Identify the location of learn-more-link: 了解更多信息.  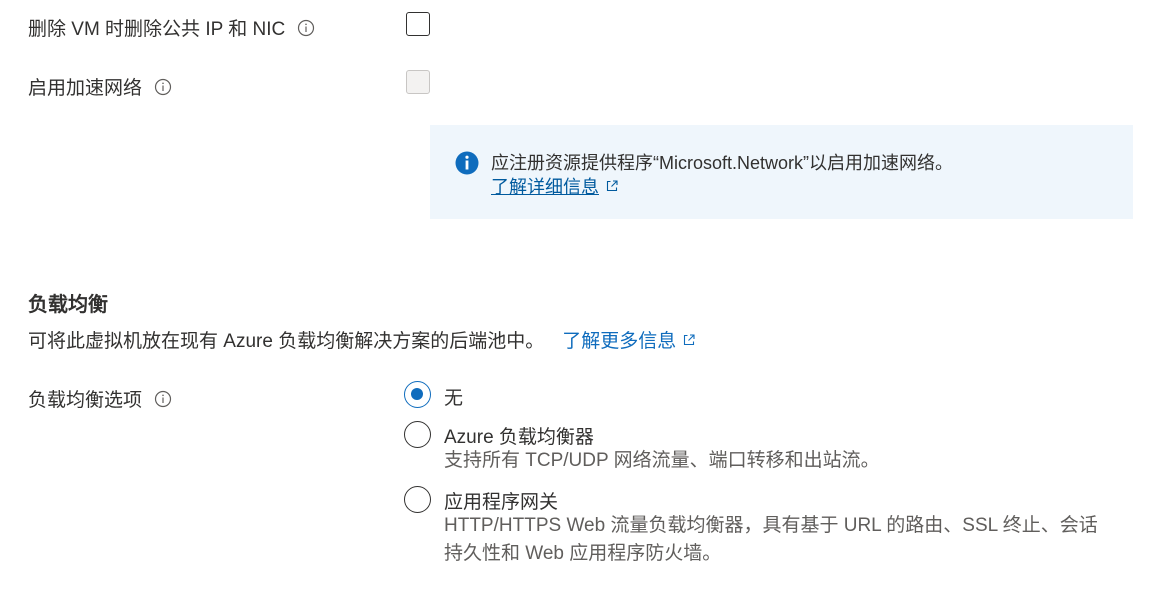
(629, 339).